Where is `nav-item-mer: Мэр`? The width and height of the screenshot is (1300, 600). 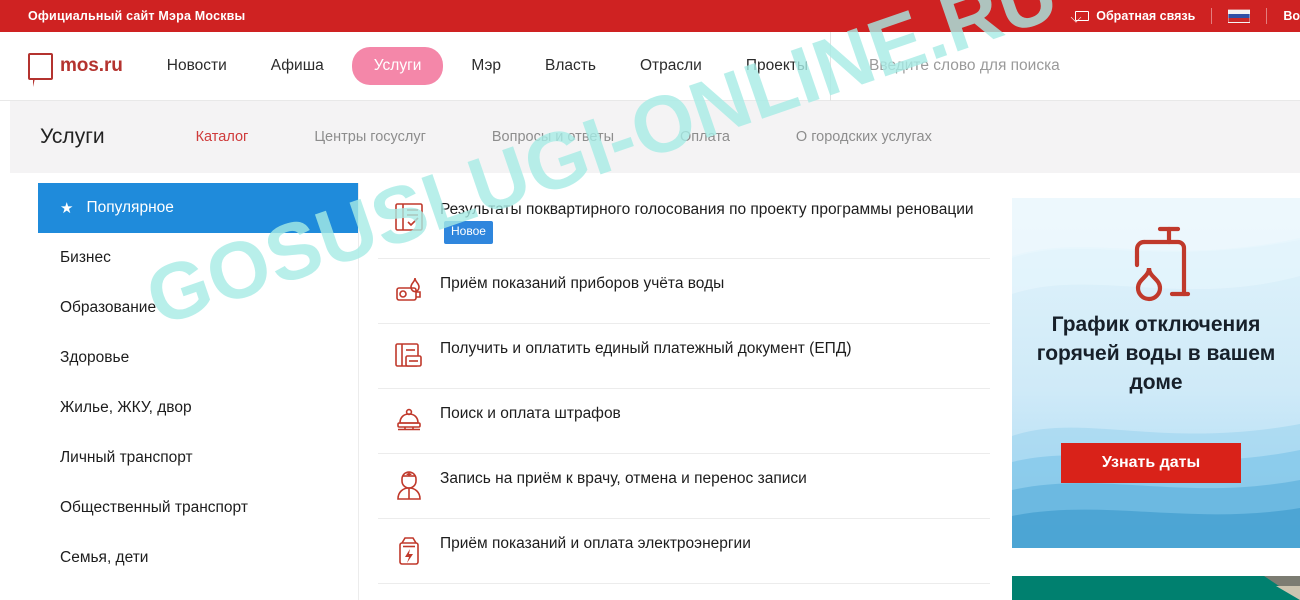
nav-item-mer: Мэр is located at coordinates (486, 66).